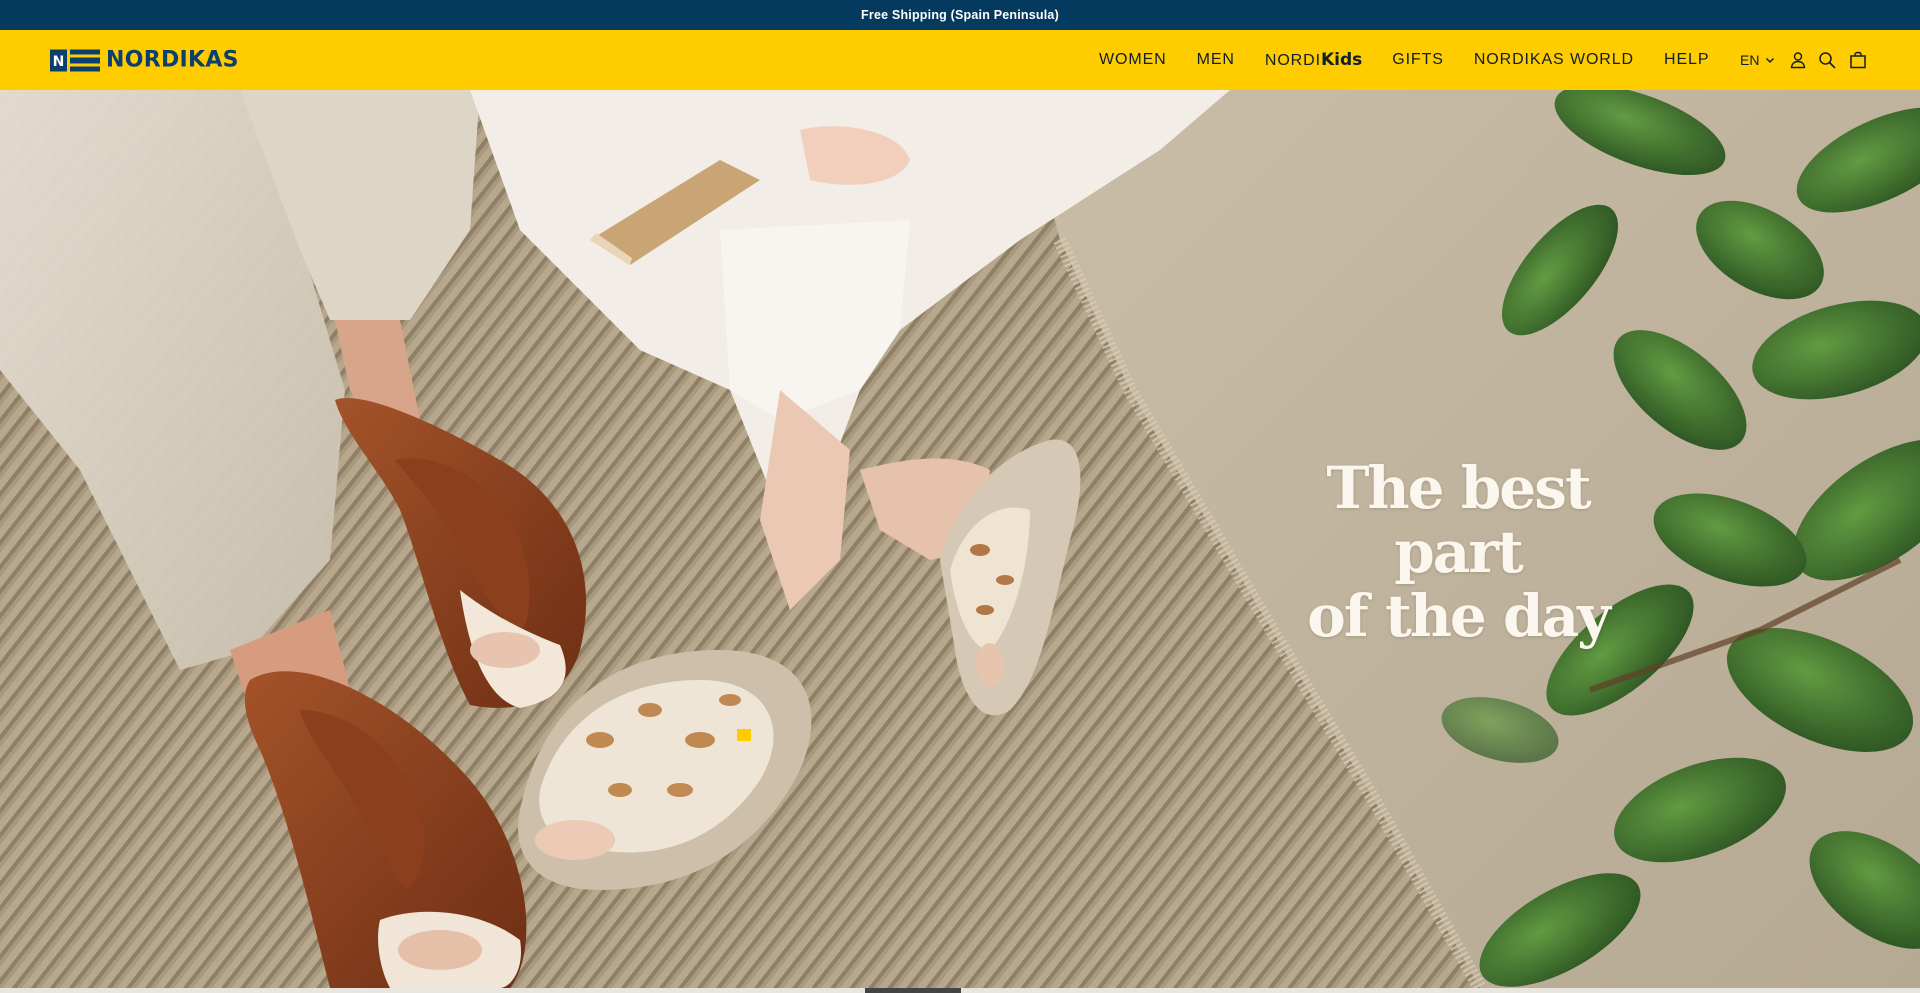  I want to click on nav-nordikas-world: NORDIKAS WORLD, so click(1554, 60).